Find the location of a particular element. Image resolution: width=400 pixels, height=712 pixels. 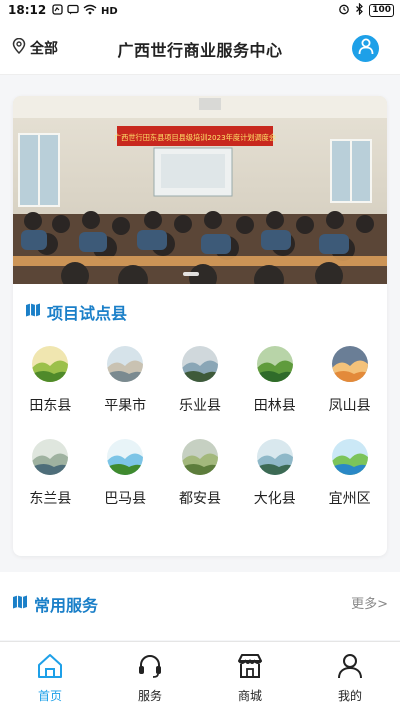

county-item: 大化县 is located at coordinates (274, 473).